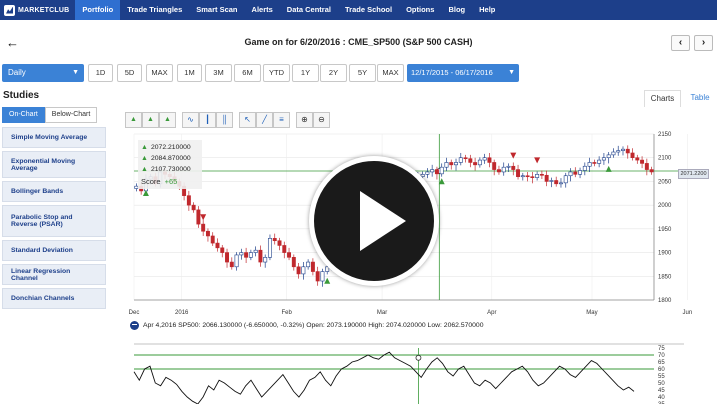  What do you see at coordinates (305, 73) in the screenshot?
I see `tf-button-1y: 1Y` at bounding box center [305, 73].